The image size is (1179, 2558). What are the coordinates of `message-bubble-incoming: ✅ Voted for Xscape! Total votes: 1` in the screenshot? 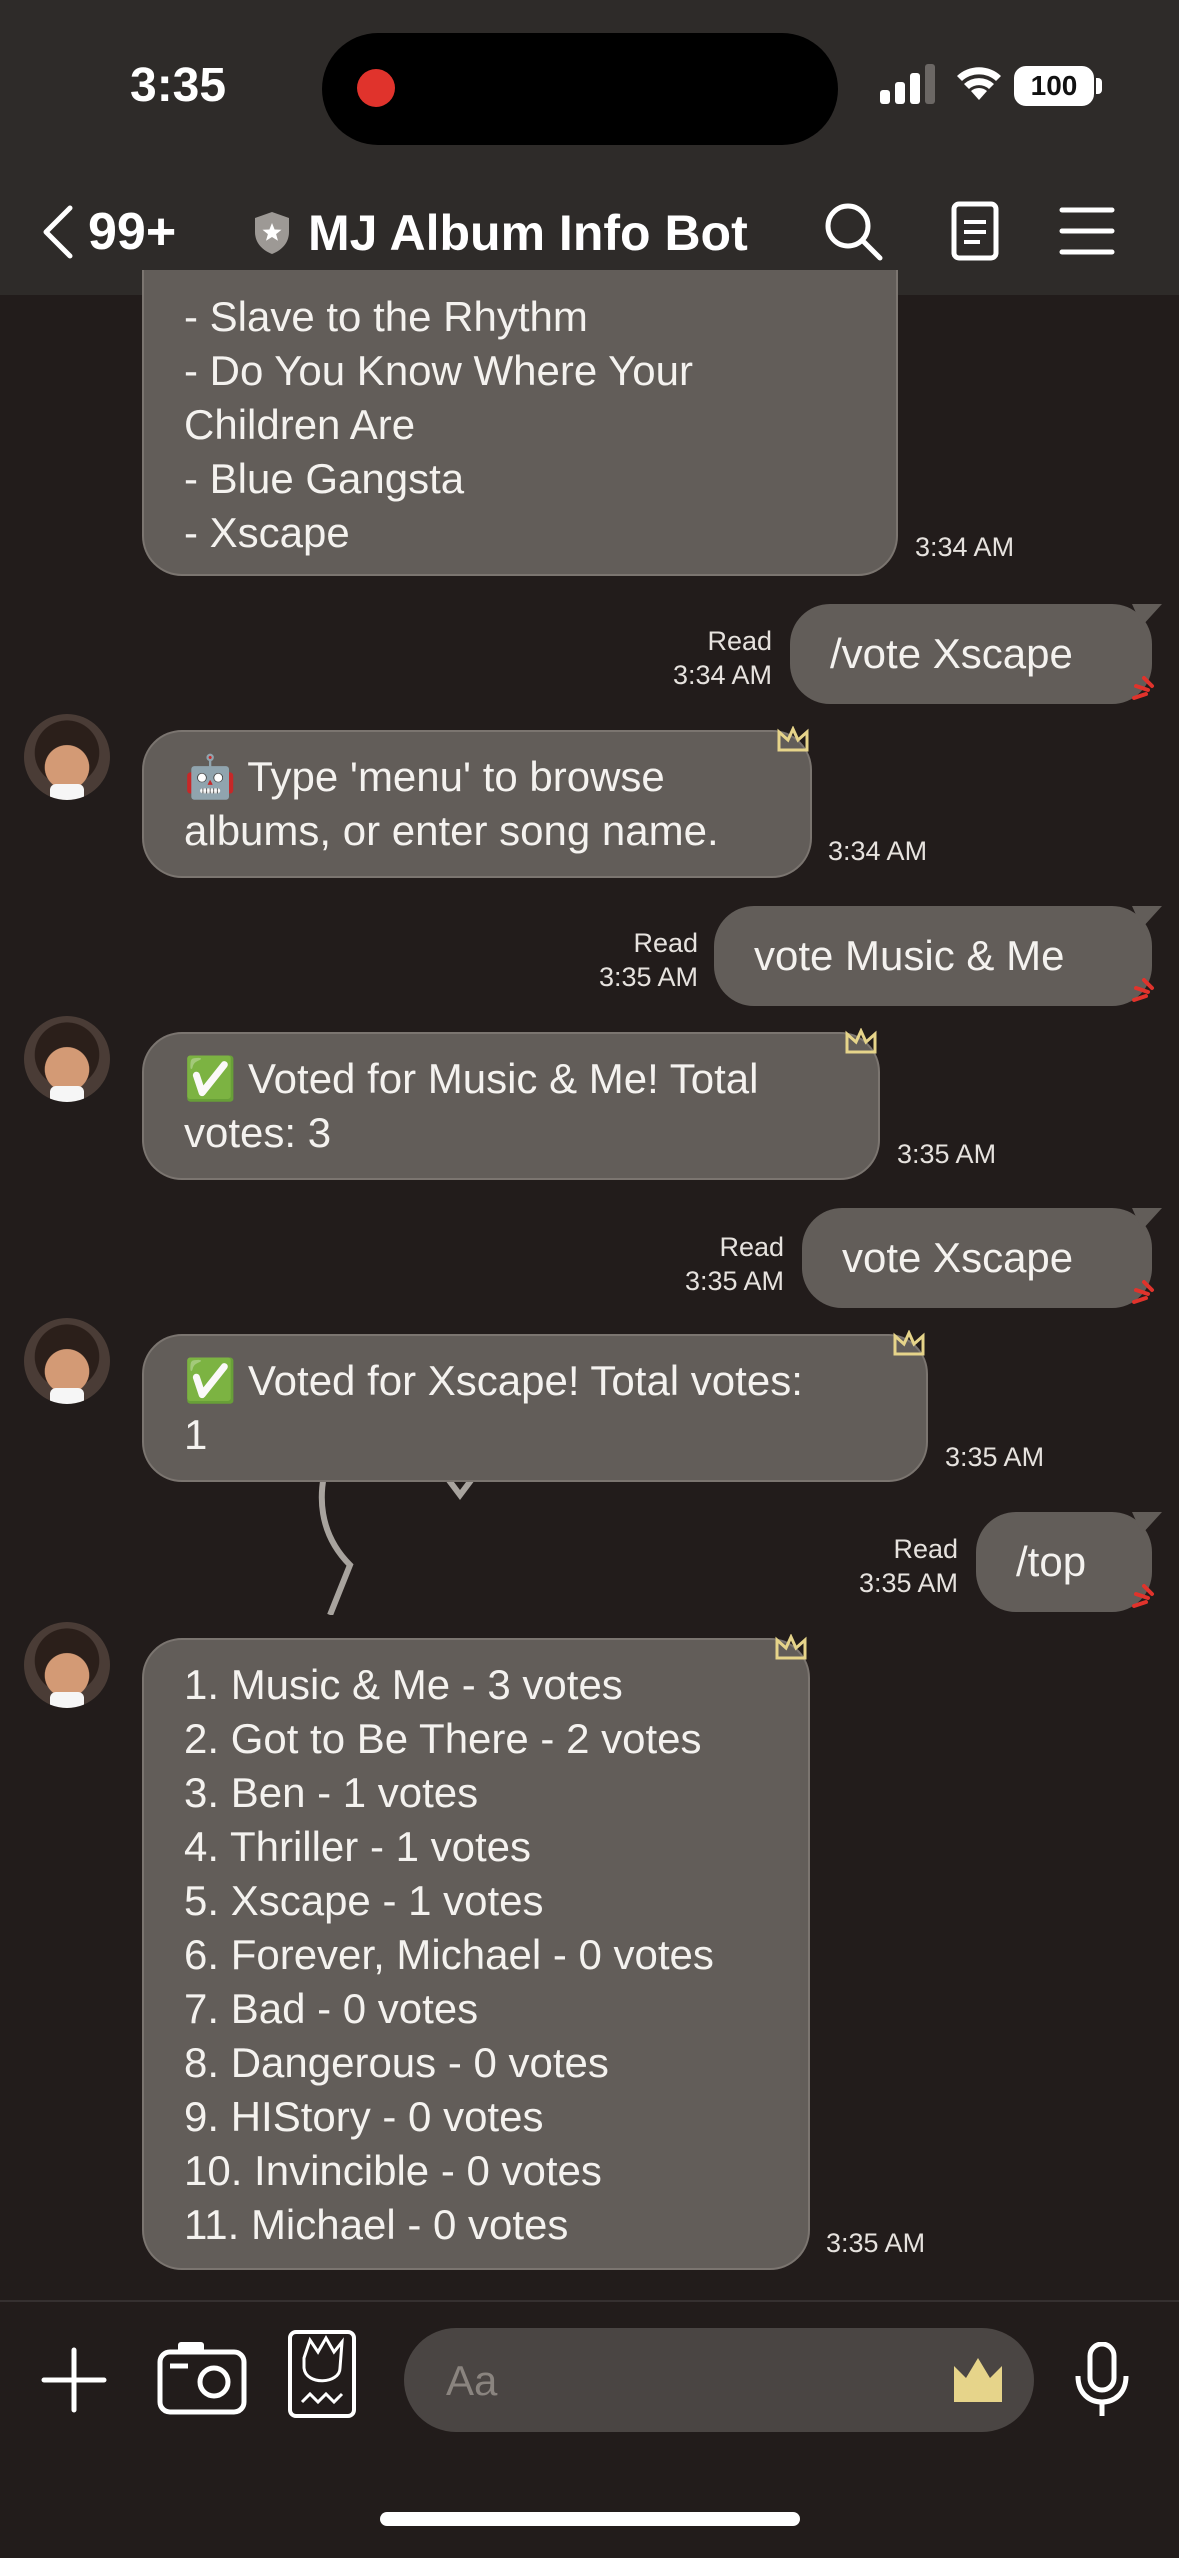 It's located at (535, 1408).